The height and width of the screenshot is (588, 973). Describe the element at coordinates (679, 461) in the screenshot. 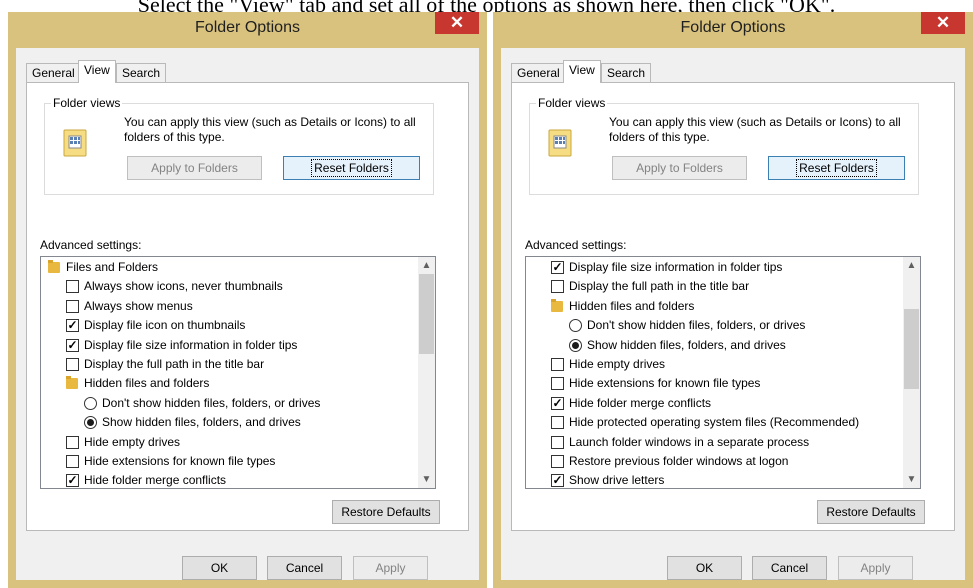

I see `setting-label: Restore previous folder windows at logon` at that location.